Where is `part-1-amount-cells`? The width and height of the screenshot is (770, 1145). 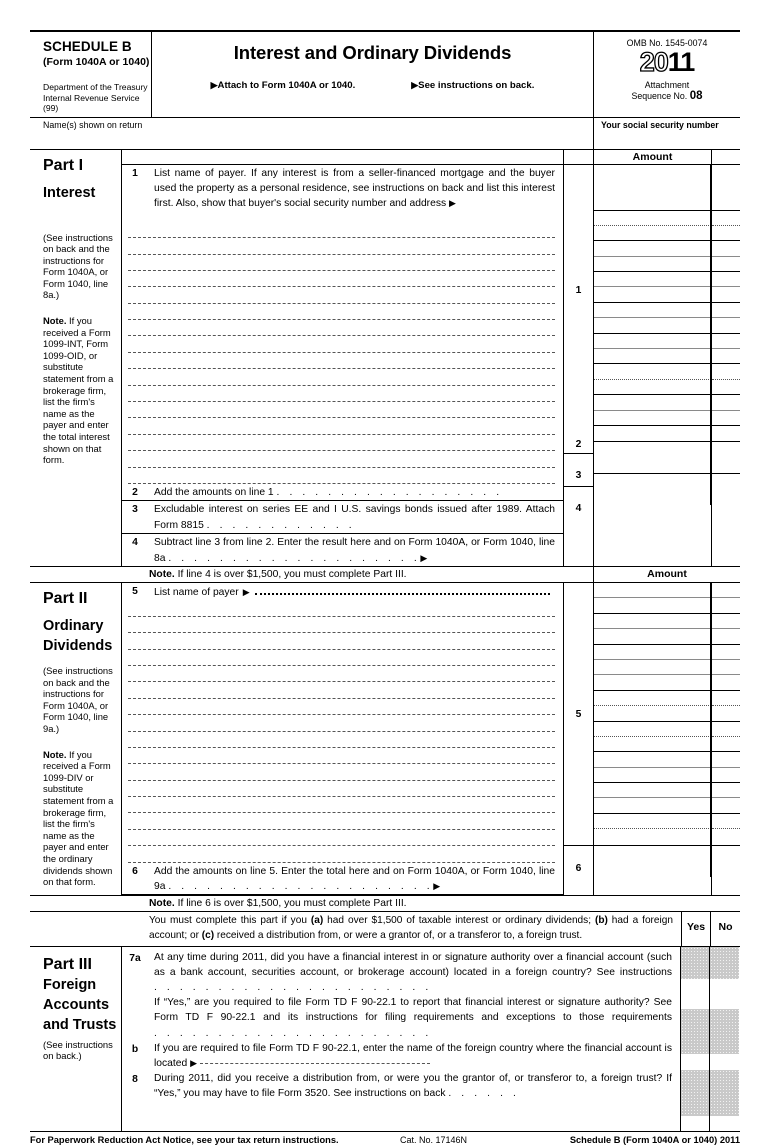 part-1-amount-cells is located at coordinates (652, 335).